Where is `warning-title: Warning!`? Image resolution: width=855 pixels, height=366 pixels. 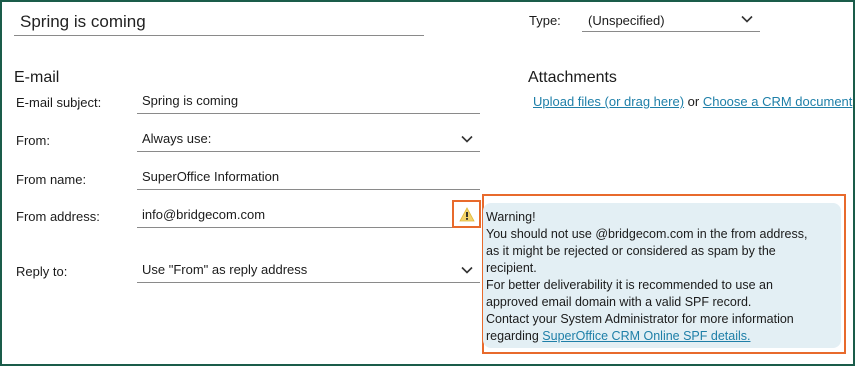
warning-title: Warning! is located at coordinates (511, 217).